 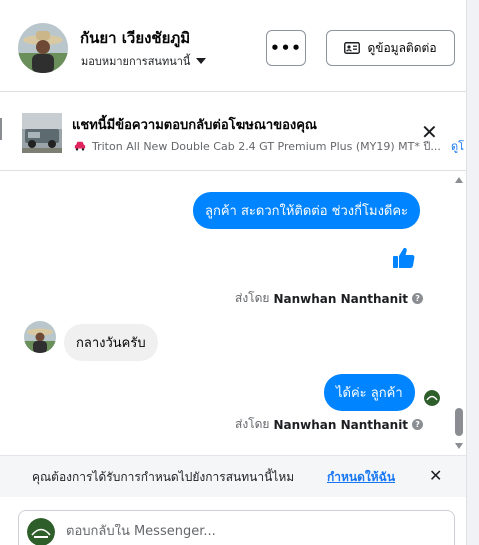 I want to click on contact-avatar, so click(x=43, y=48).